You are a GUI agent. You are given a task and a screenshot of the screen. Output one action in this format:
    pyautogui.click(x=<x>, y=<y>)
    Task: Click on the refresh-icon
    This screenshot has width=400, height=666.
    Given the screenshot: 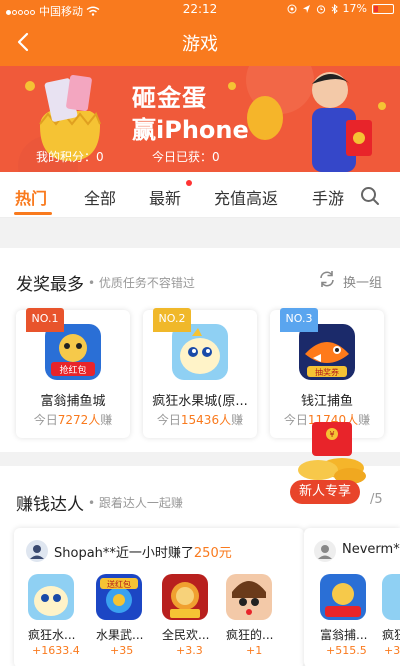 What is the action you would take?
    pyautogui.click(x=327, y=279)
    